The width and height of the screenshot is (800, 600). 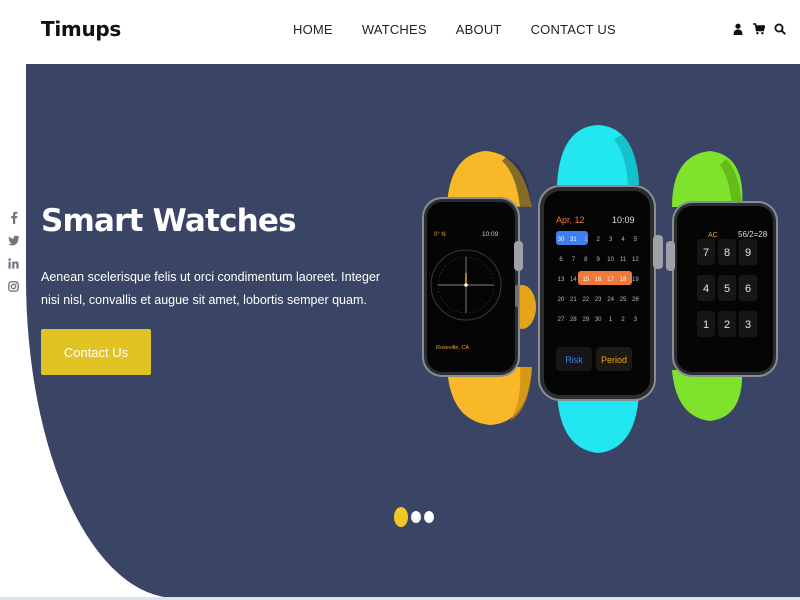 I want to click on social-links, so click(x=13, y=251).